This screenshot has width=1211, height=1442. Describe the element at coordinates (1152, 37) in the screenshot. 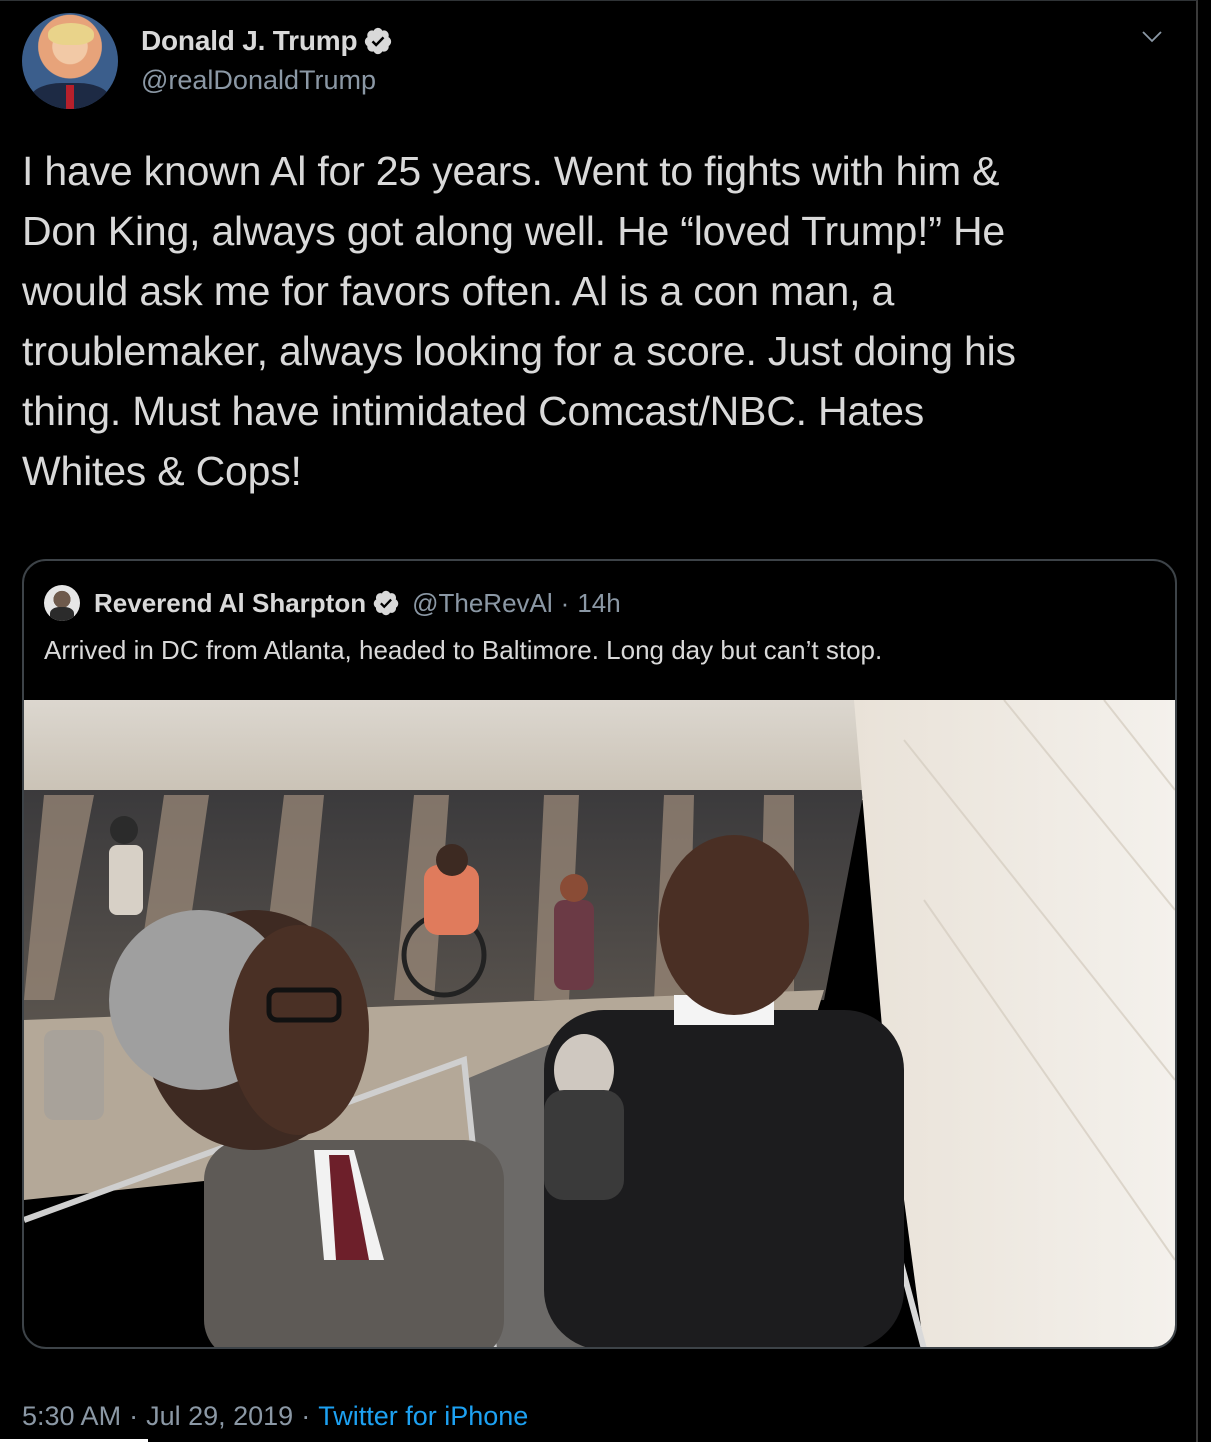

I see `chevron-down-icon` at that location.